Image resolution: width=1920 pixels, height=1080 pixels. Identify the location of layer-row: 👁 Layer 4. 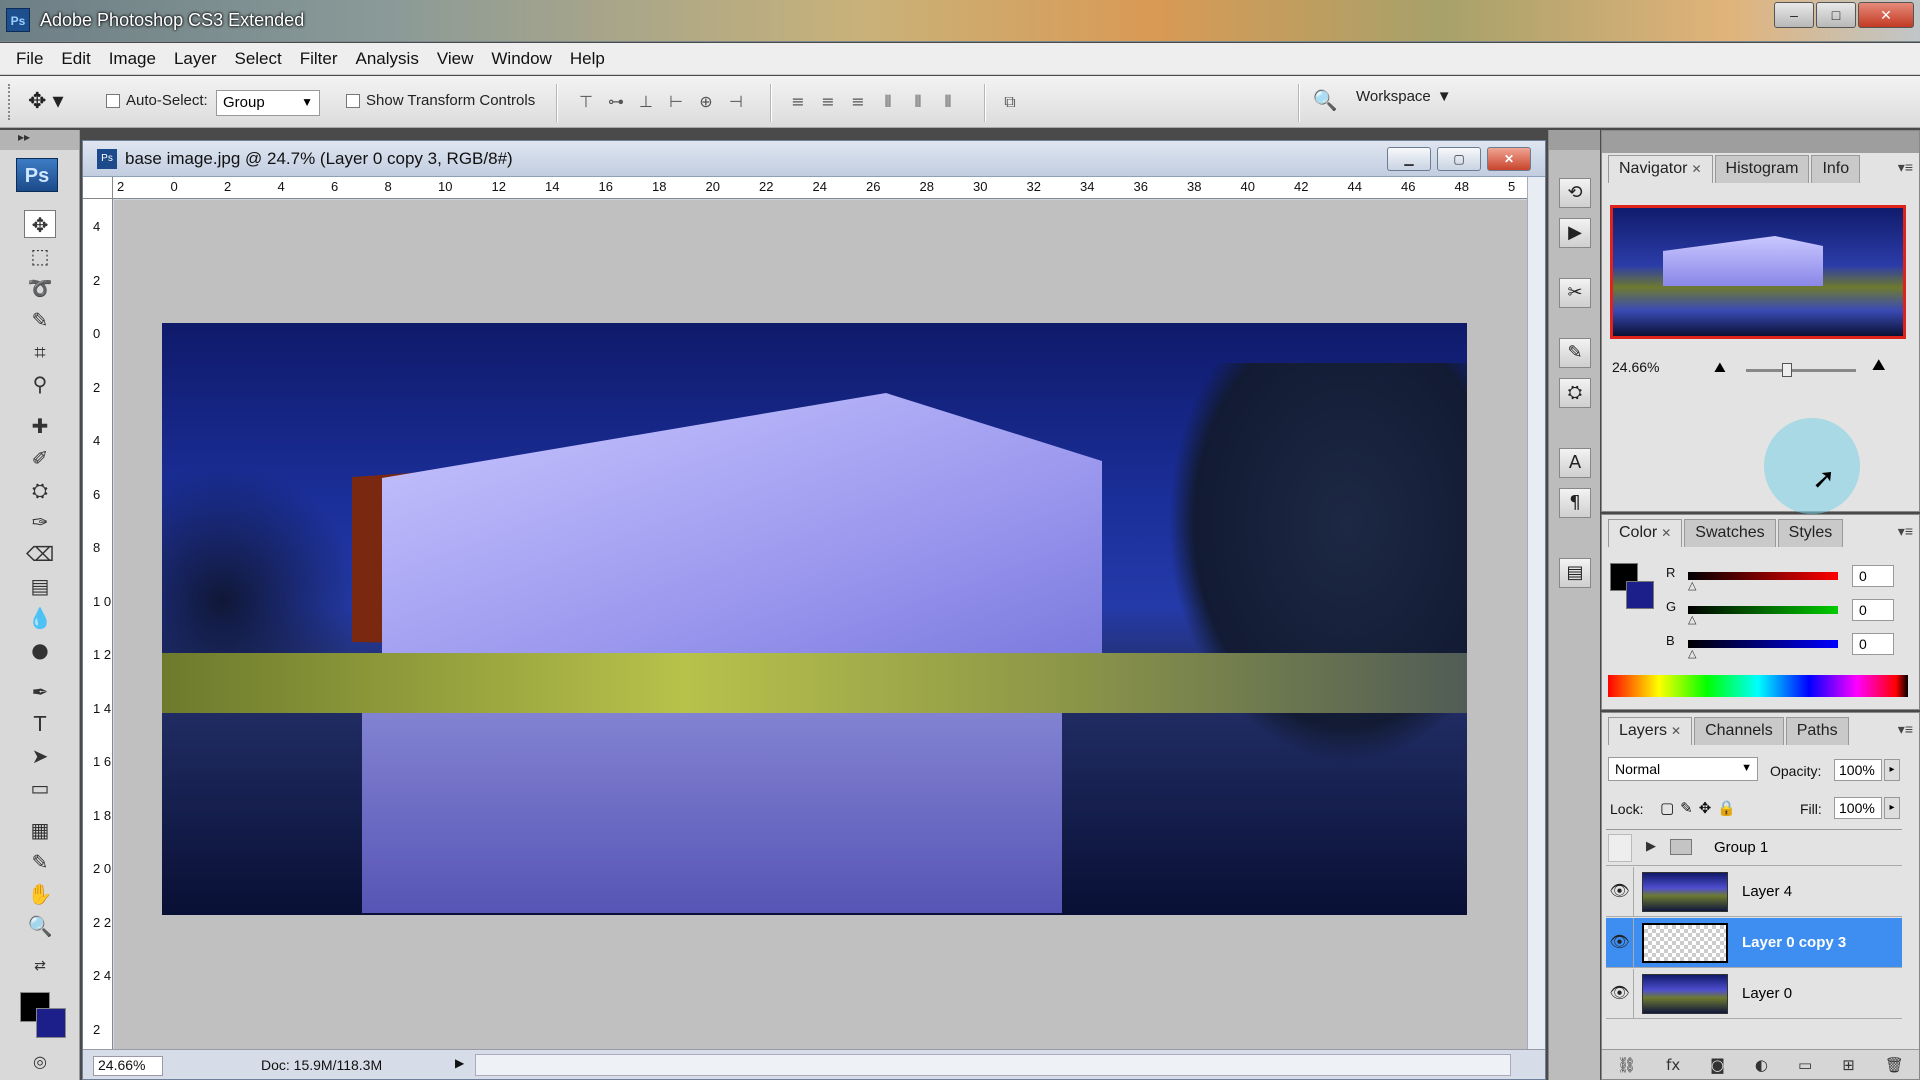
(1754, 892).